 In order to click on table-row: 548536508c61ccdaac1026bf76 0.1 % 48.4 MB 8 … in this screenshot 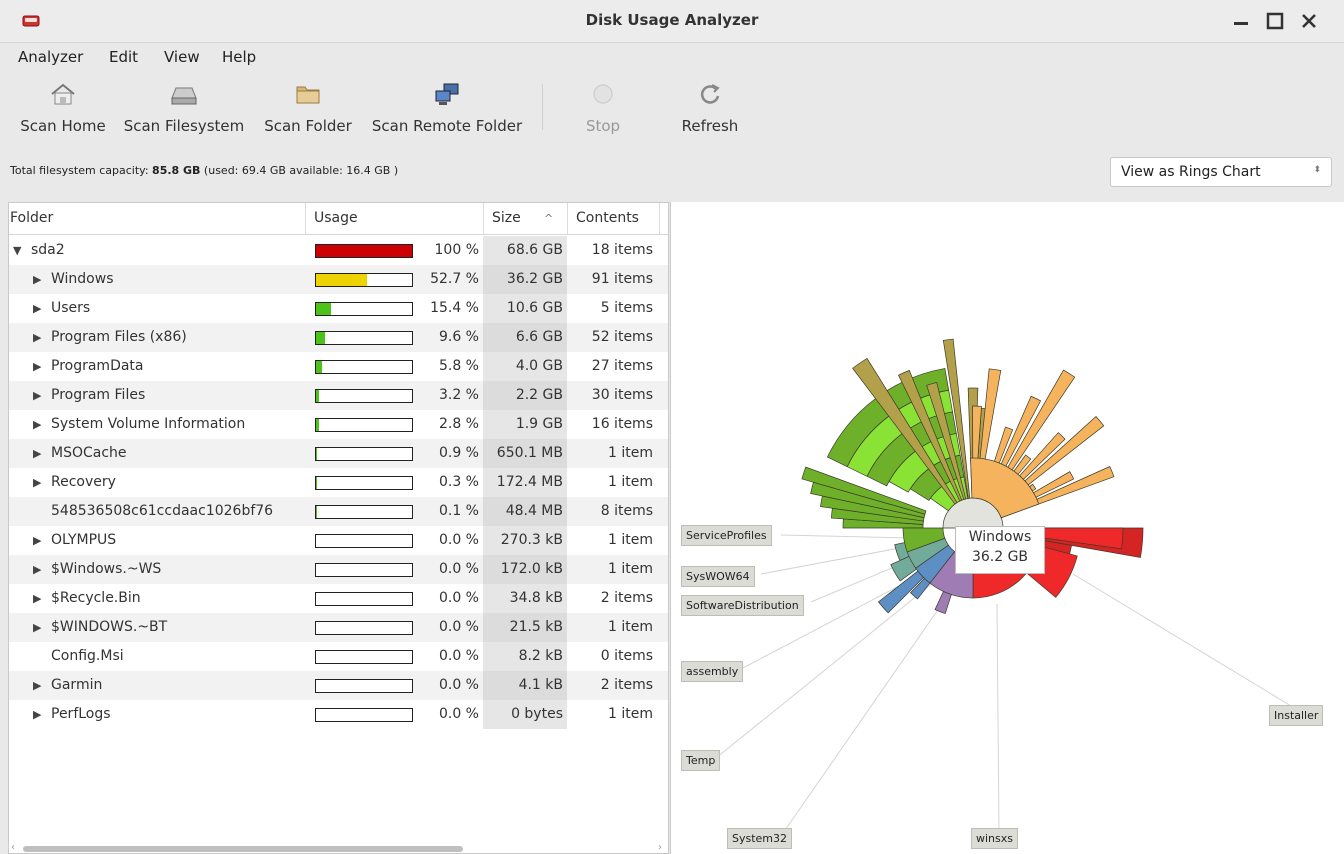, I will do `click(338, 511)`.